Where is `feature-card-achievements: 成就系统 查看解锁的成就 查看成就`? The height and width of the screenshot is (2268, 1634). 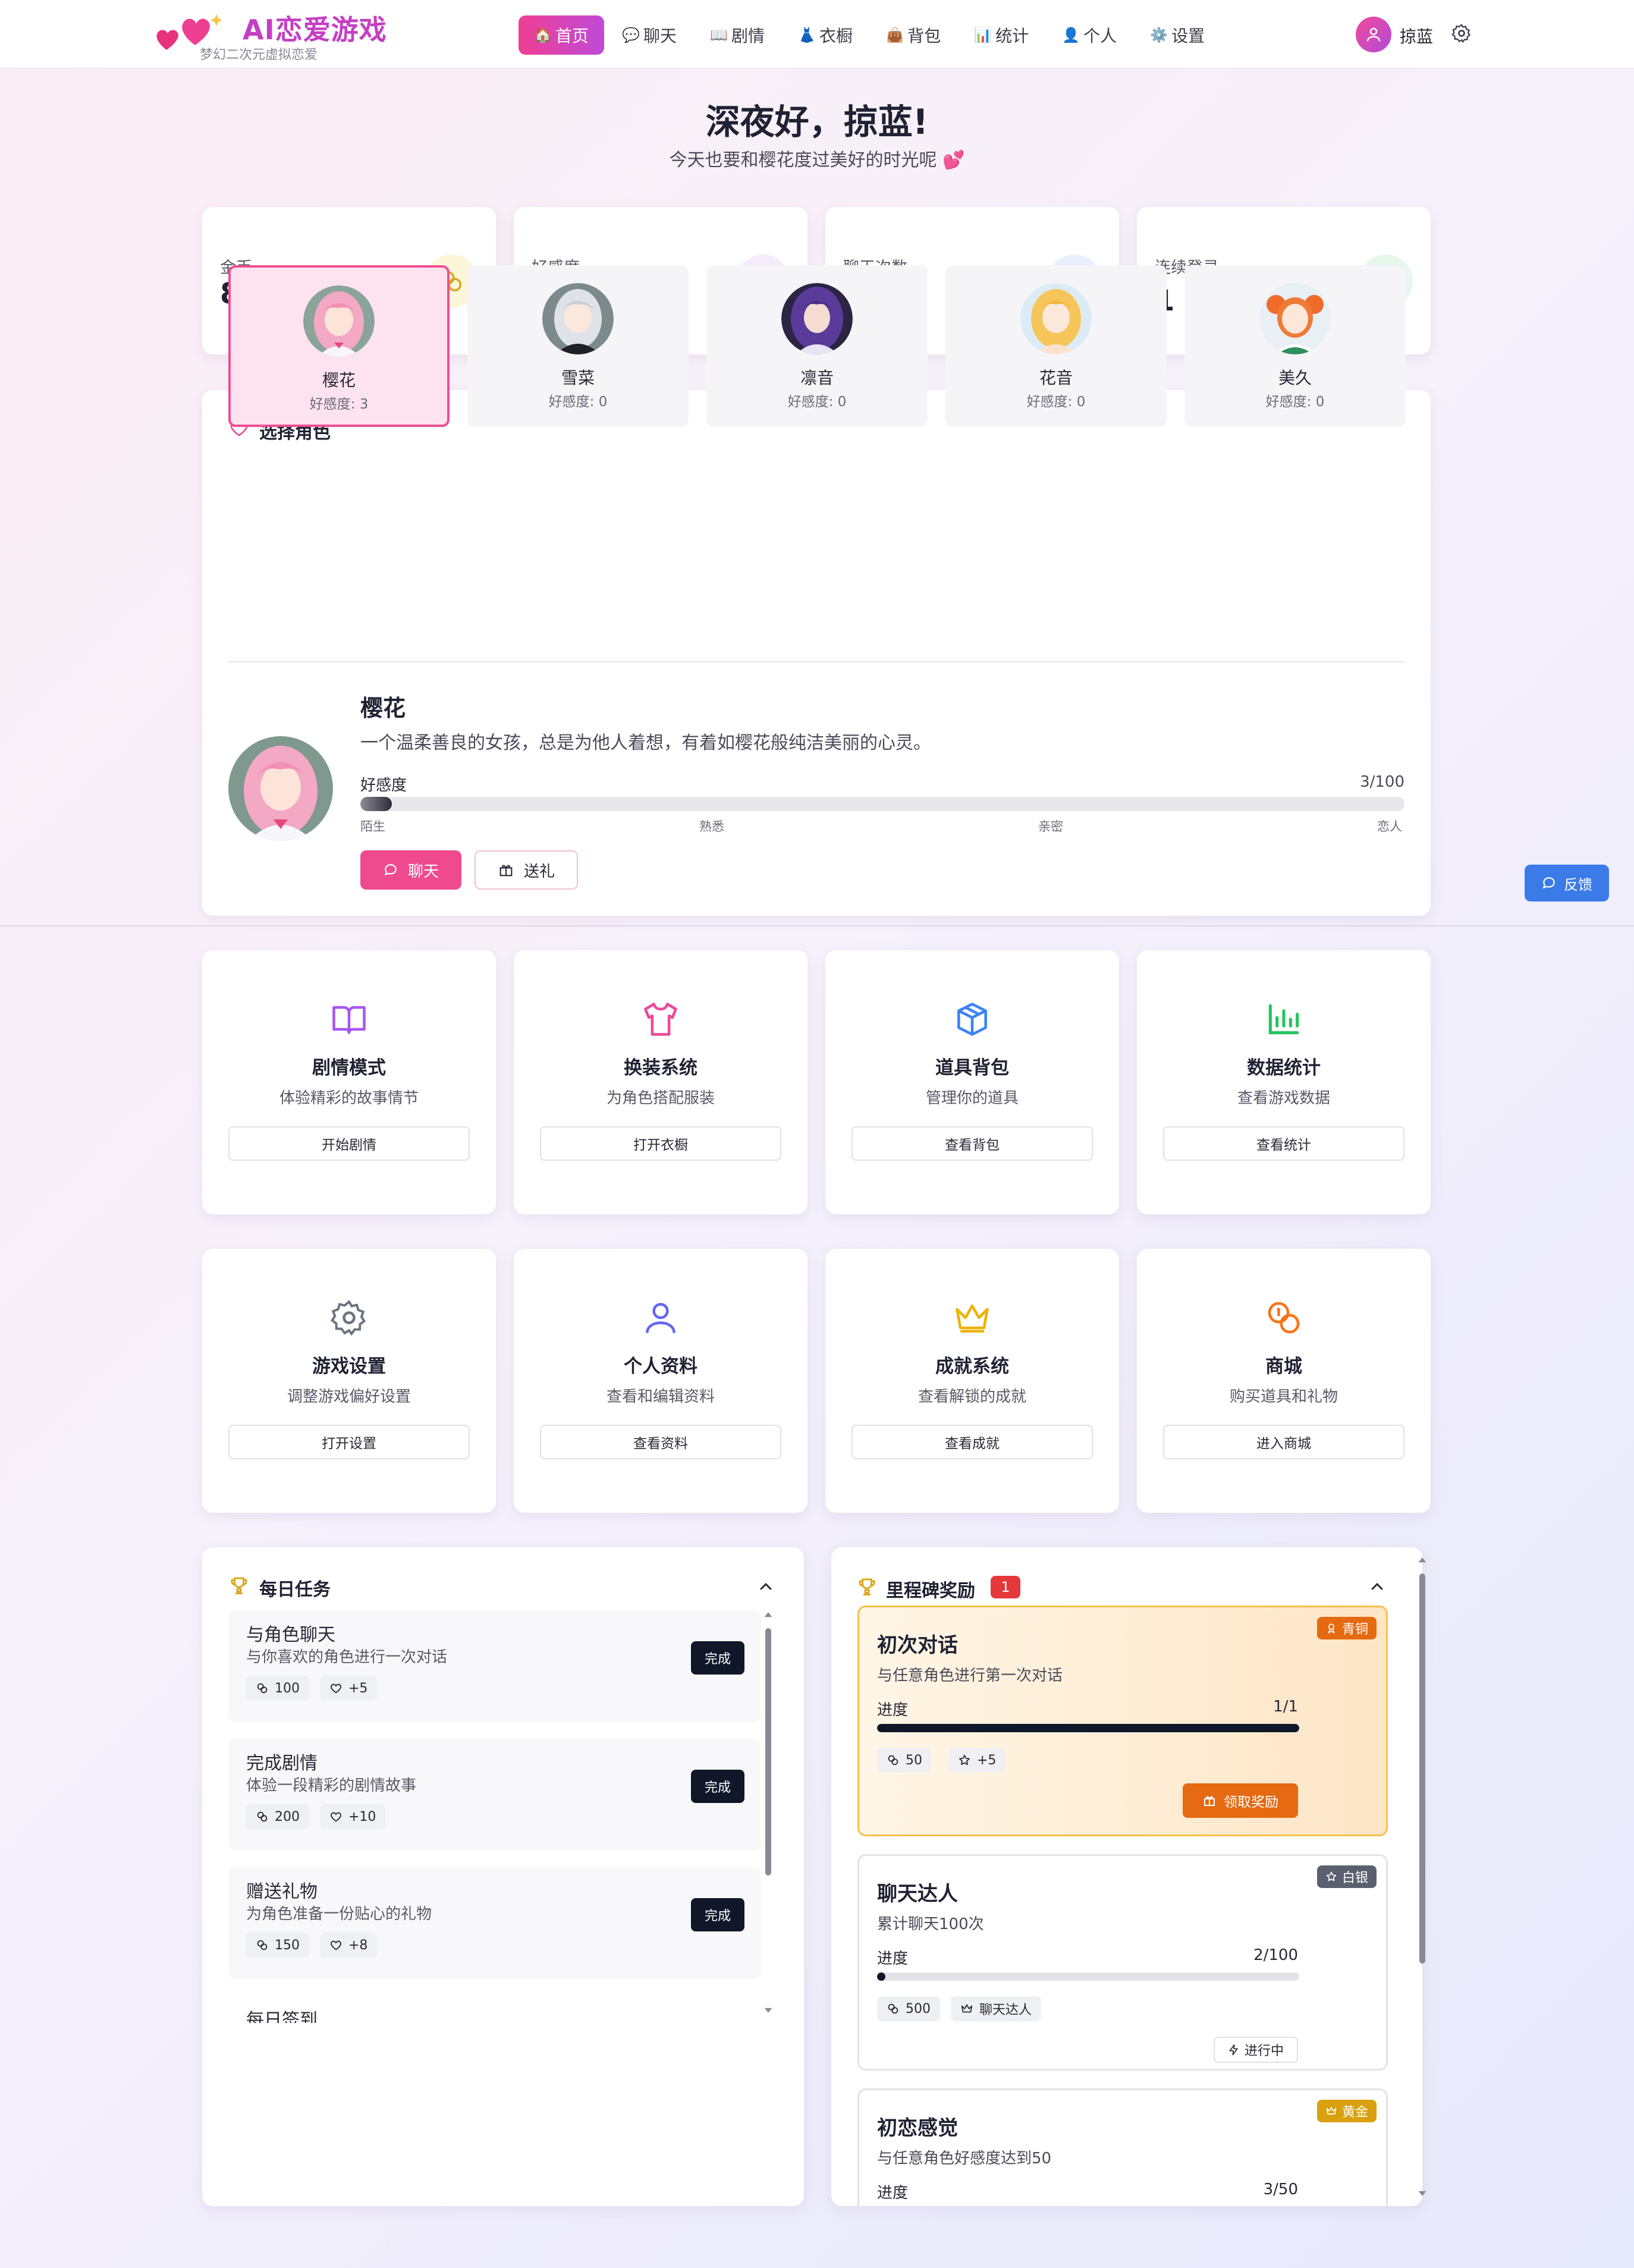
feature-card-achievements: 成就系统 查看解锁的成就 查看成就 is located at coordinates (972, 1381).